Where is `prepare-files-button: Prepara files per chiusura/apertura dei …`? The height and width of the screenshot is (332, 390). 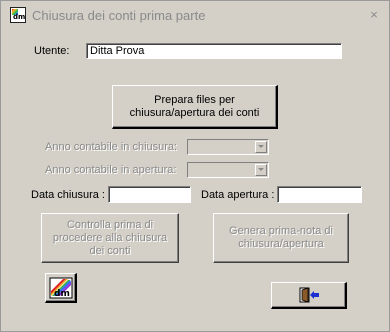 prepare-files-button: Prepara files per chiusura/apertura dei … is located at coordinates (195, 107).